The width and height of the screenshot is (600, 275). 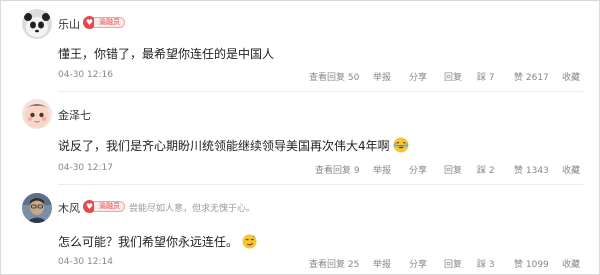 What do you see at coordinates (148, 242) in the screenshot?
I see `comment-text-content: 怎么可能？我们希望你永远连任。` at bounding box center [148, 242].